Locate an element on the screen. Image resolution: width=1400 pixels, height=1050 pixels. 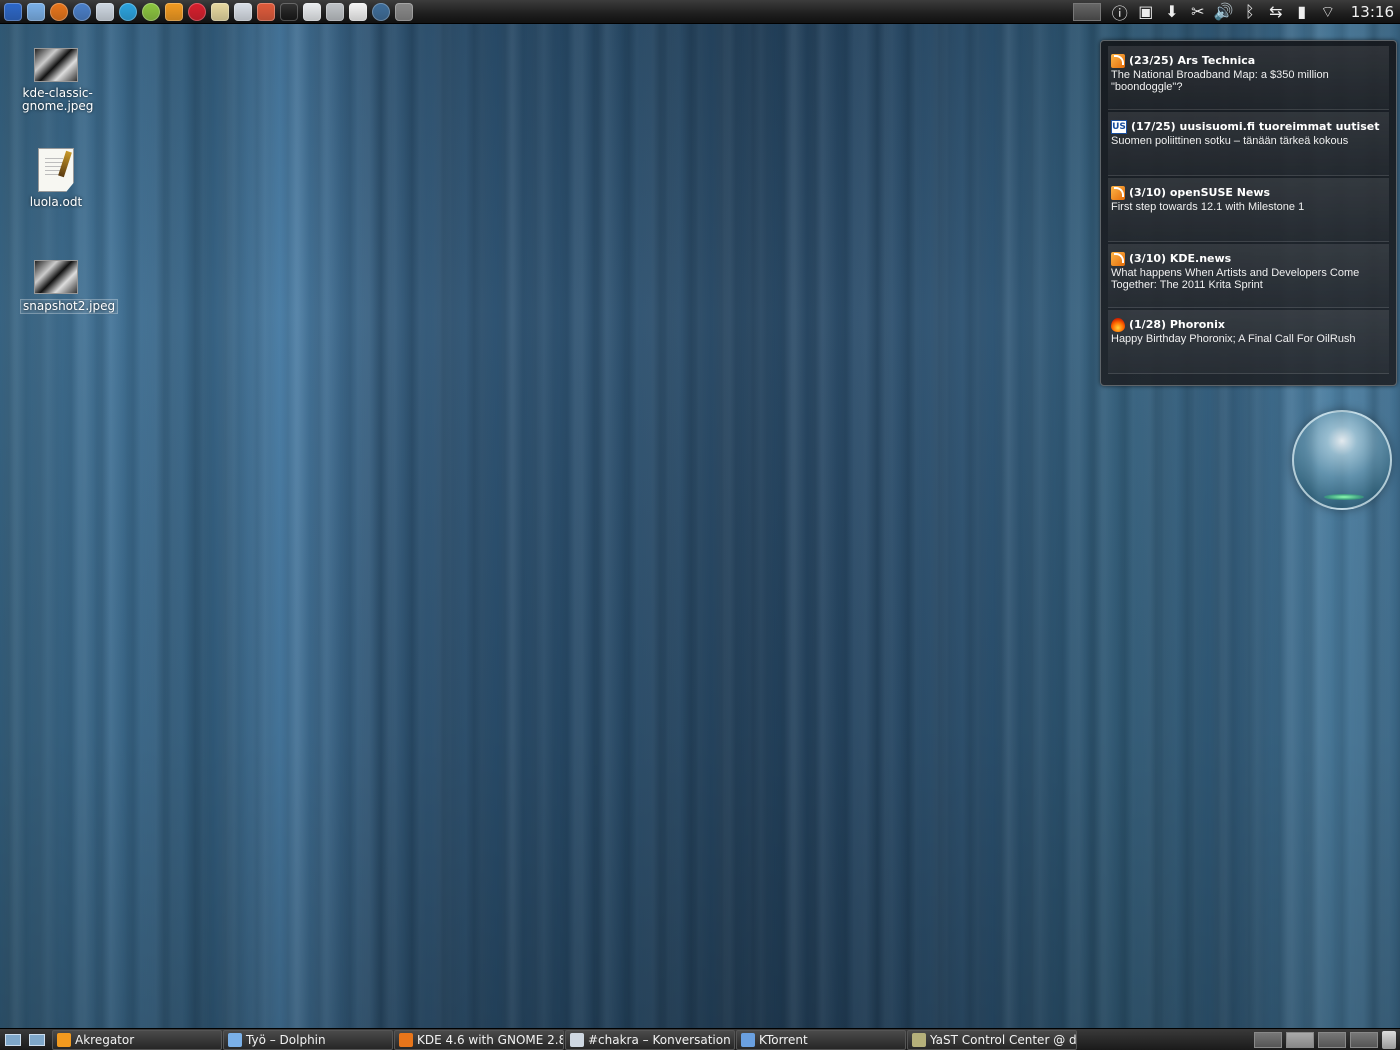
glass-orb-widget is located at coordinates (1342, 460).